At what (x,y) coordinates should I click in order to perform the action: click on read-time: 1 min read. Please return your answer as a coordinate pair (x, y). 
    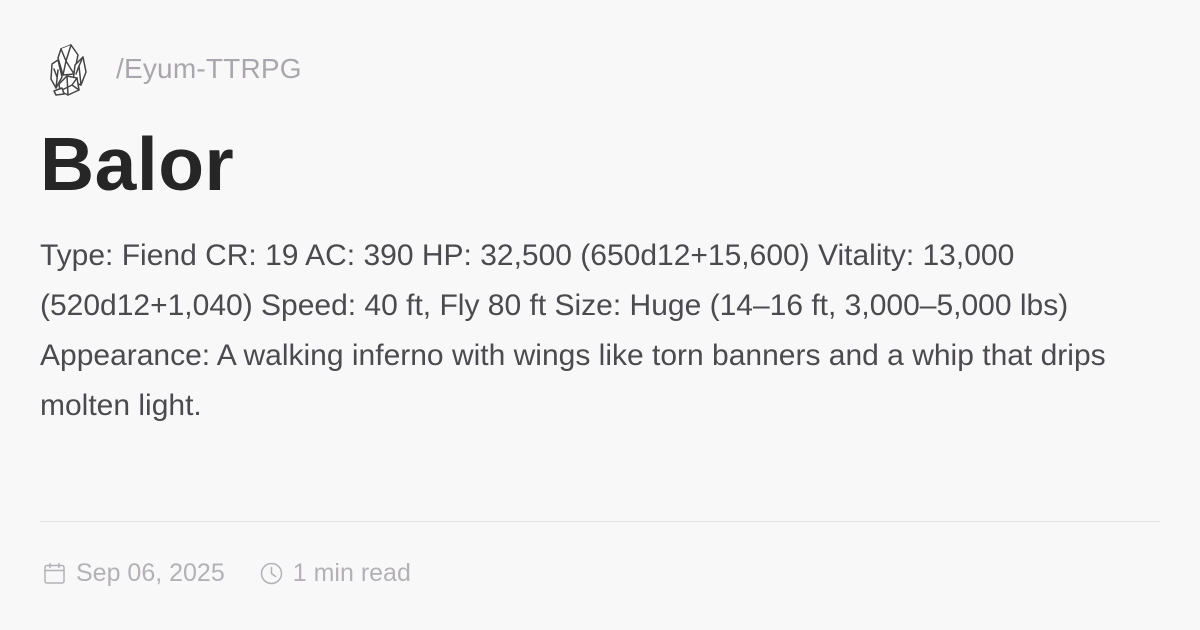
    Looking at the image, I should click on (351, 573).